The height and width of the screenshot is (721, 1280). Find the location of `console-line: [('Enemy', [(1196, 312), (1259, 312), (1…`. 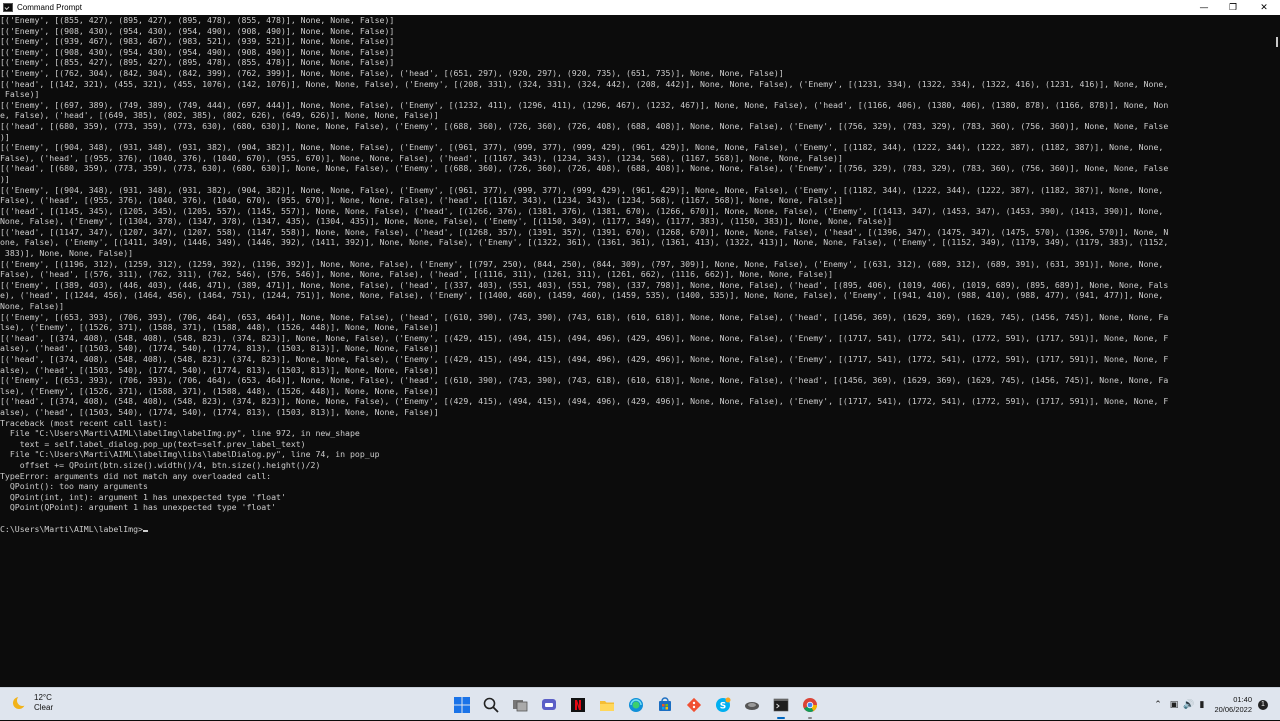

console-line: [('Enemy', [(1196, 312), (1259, 312), (1… is located at coordinates (582, 263).